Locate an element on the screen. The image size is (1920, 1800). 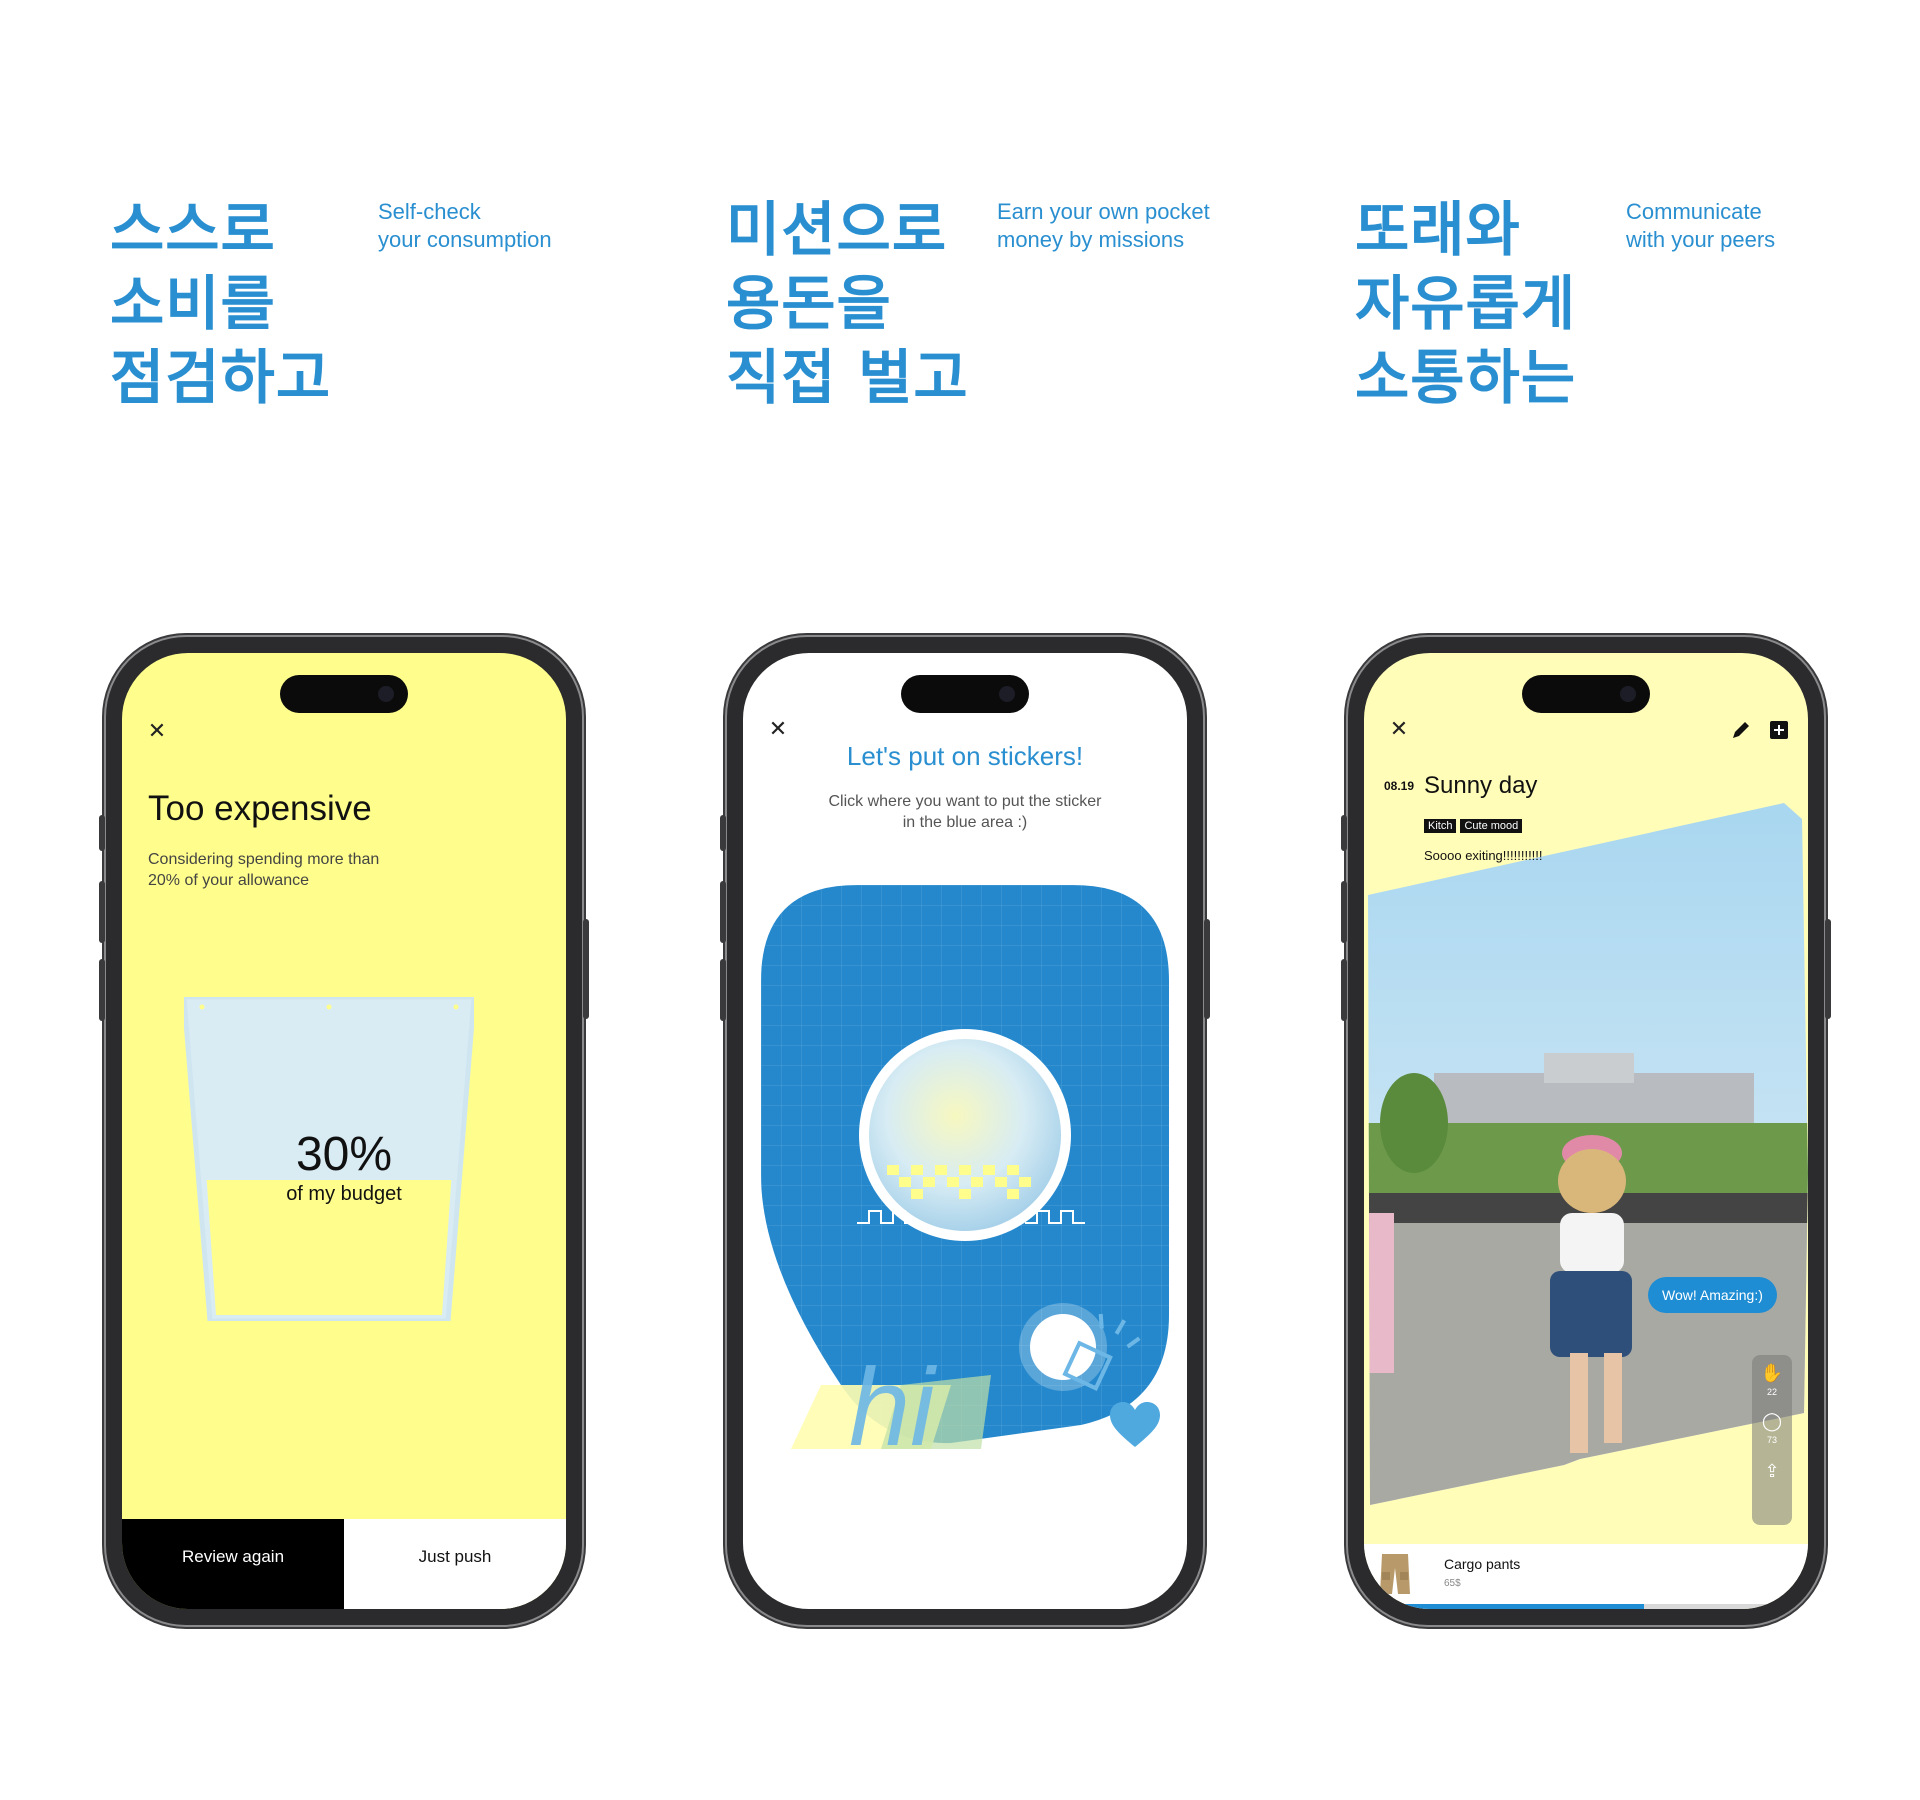
section-3-subtitle-line: Communicate is located at coordinates (1694, 211).